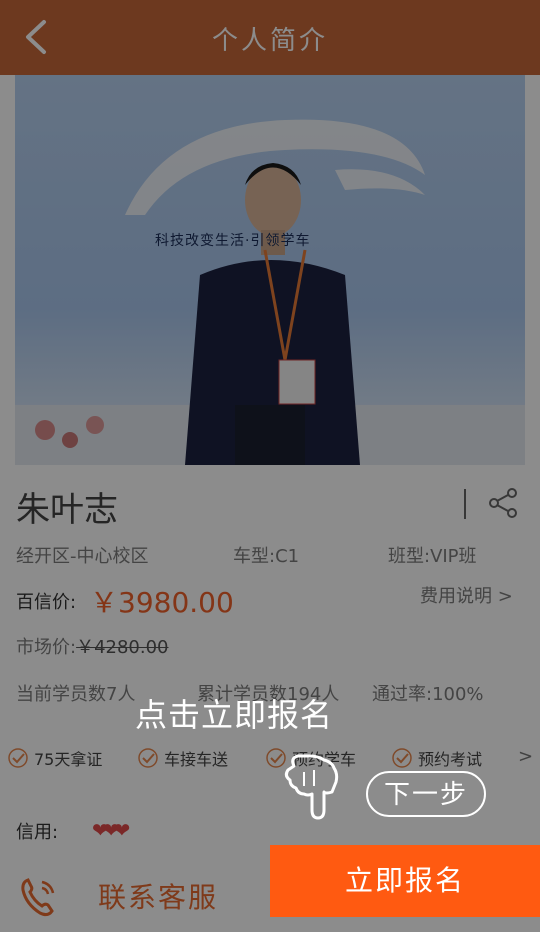  I want to click on next-step-button: 下一步, so click(426, 794).